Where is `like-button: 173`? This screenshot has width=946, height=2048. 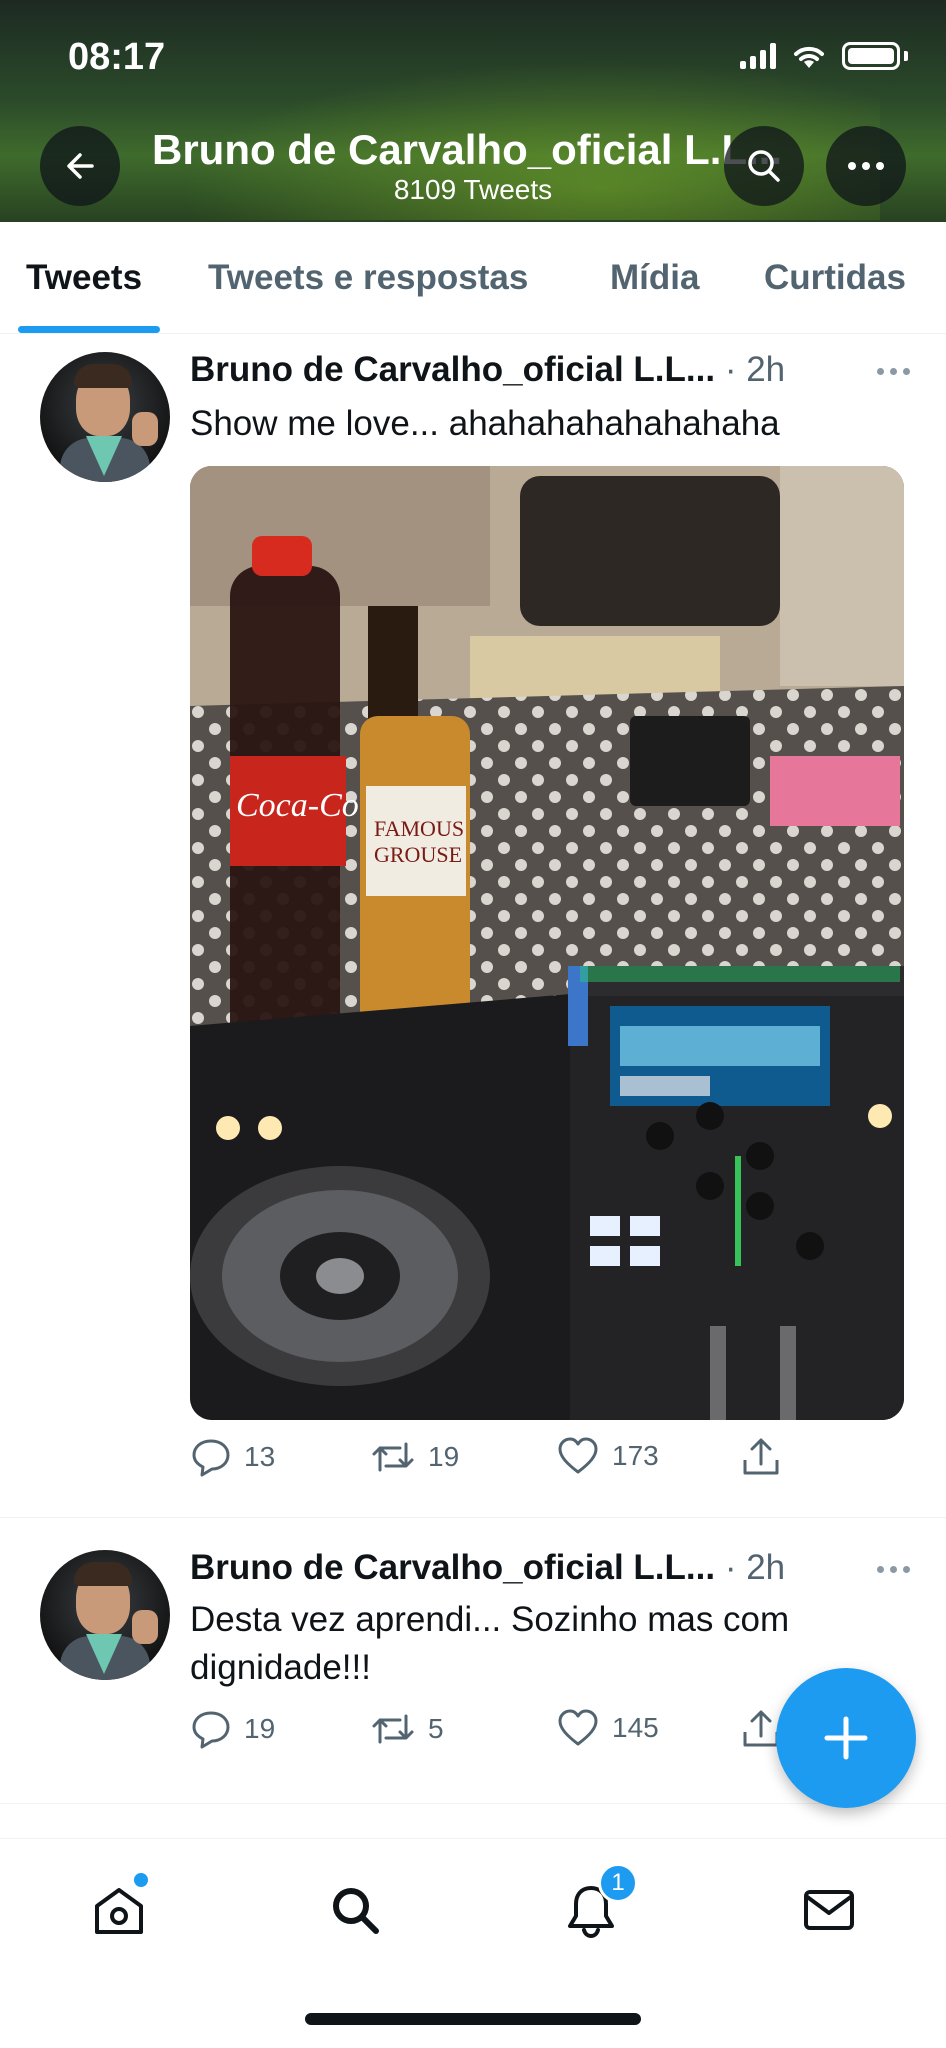
like-button: 173 is located at coordinates (607, 1456).